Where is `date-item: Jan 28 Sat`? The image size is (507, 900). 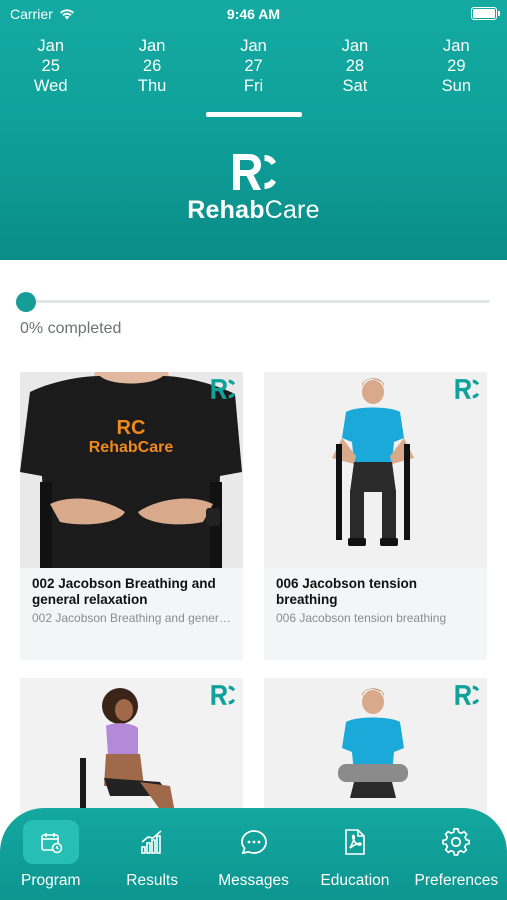 date-item: Jan 28 Sat is located at coordinates (354, 78).